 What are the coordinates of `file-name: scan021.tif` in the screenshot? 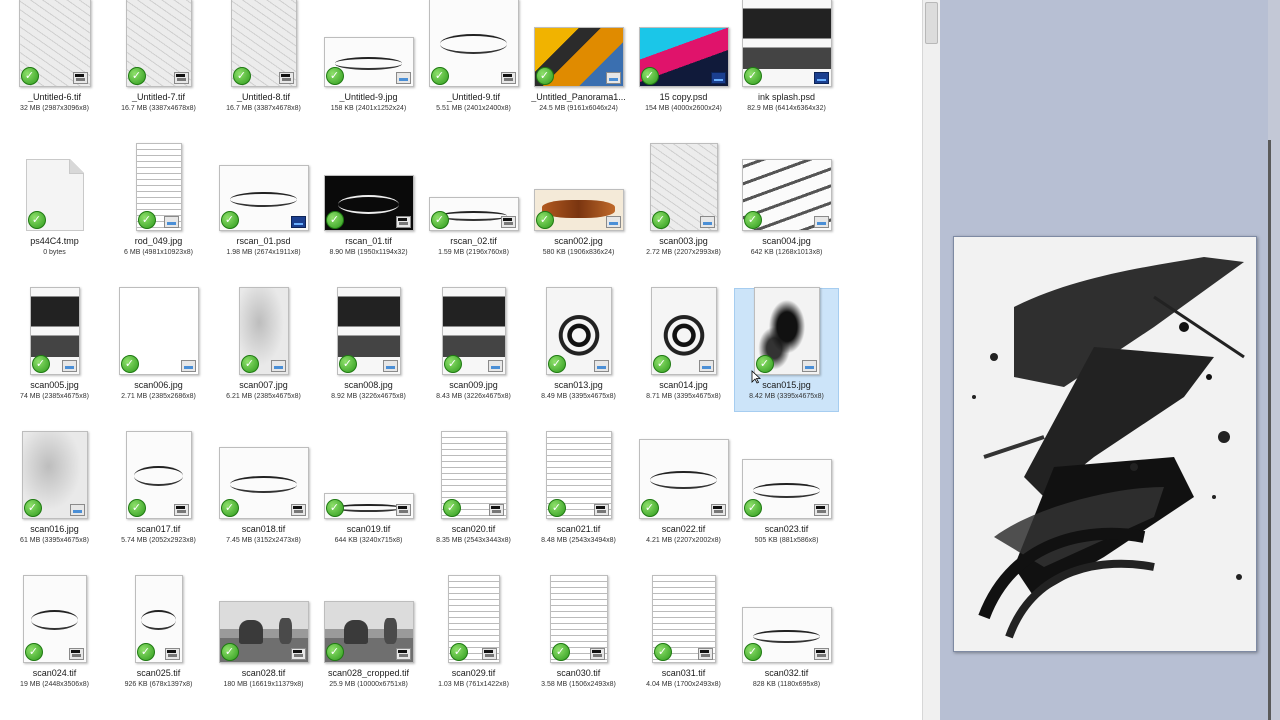 It's located at (578, 529).